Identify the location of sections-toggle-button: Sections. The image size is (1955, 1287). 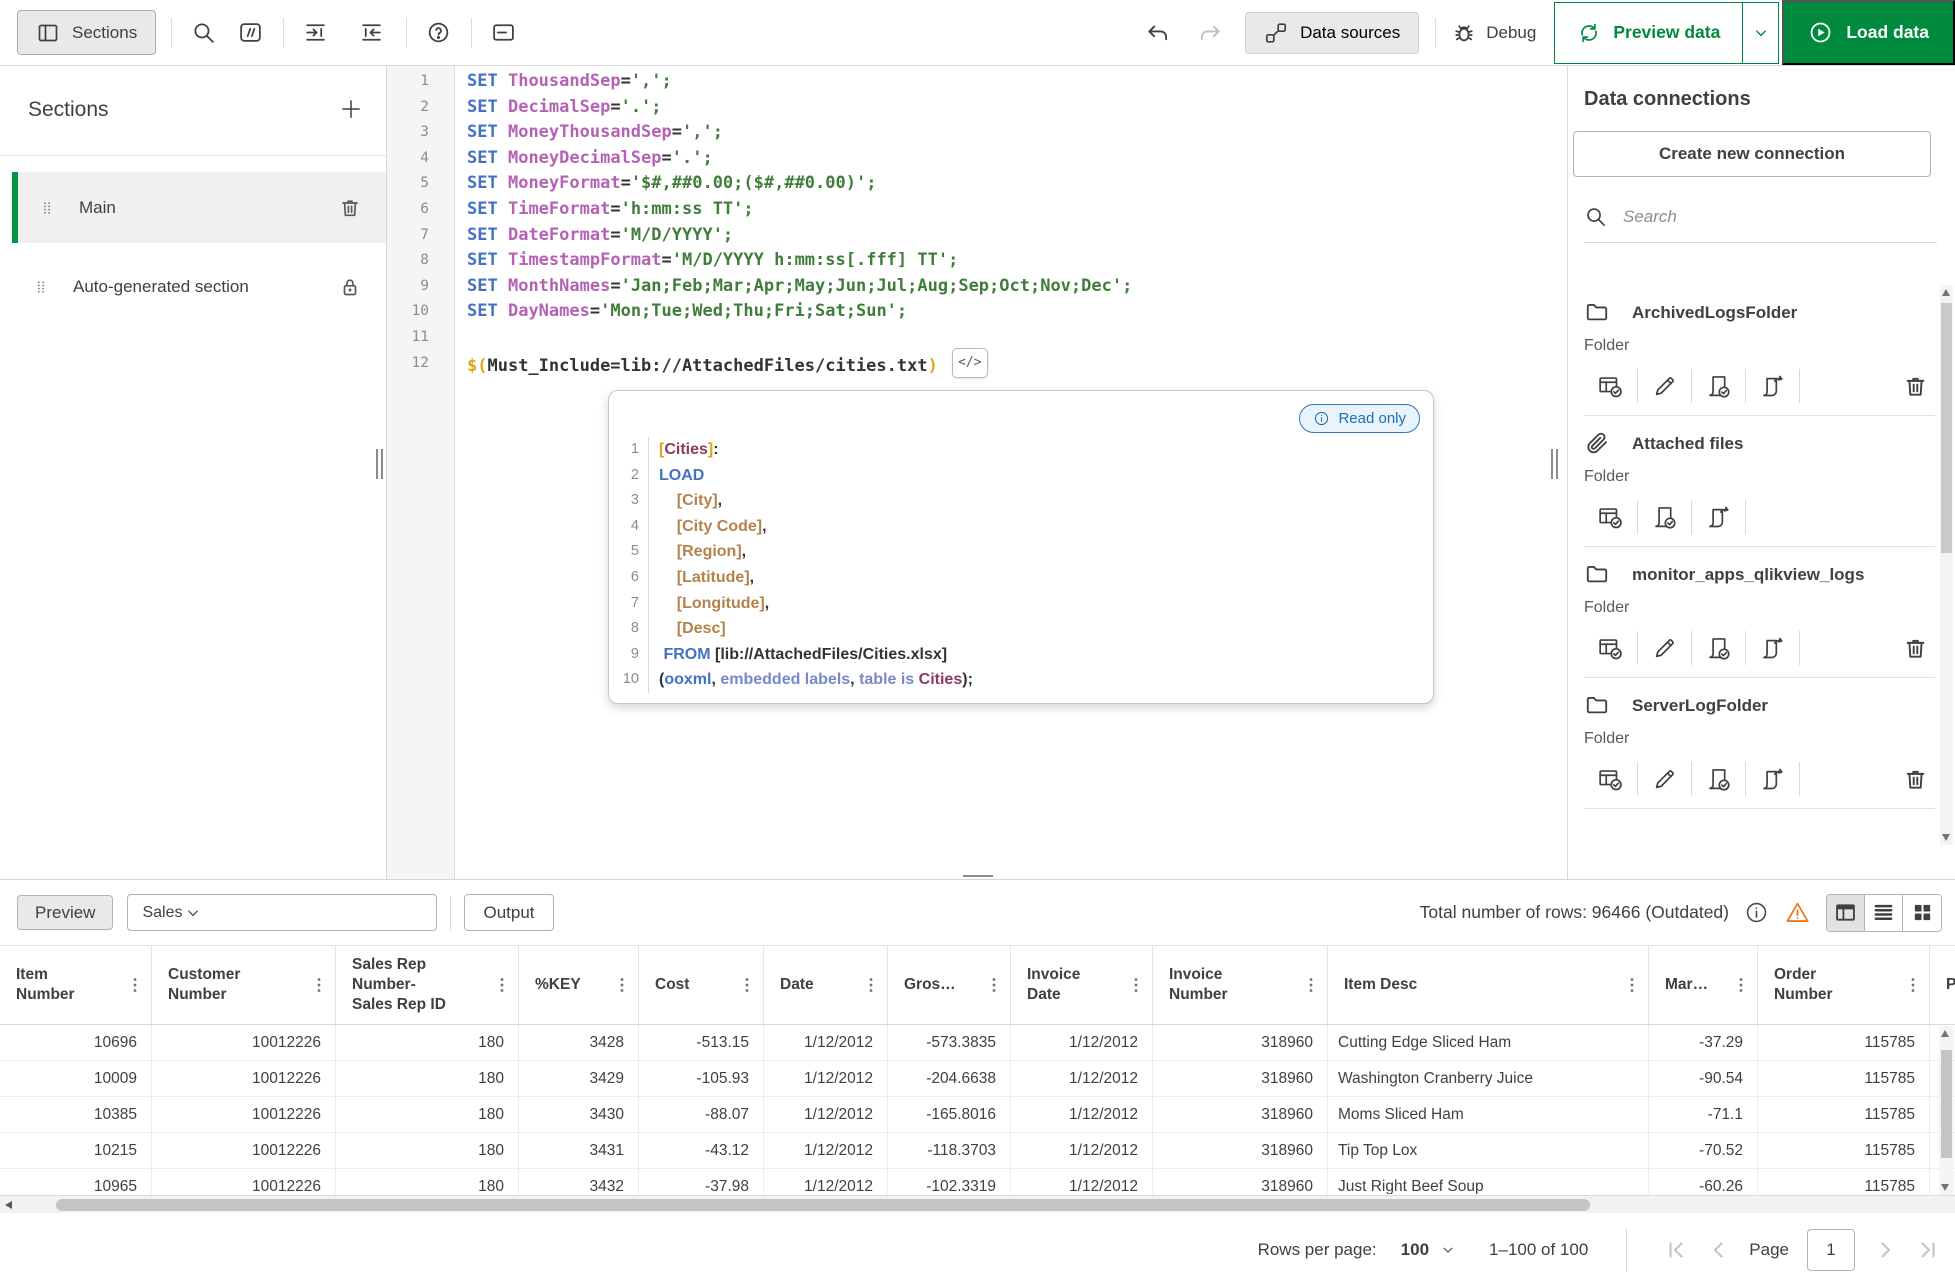
(87, 32).